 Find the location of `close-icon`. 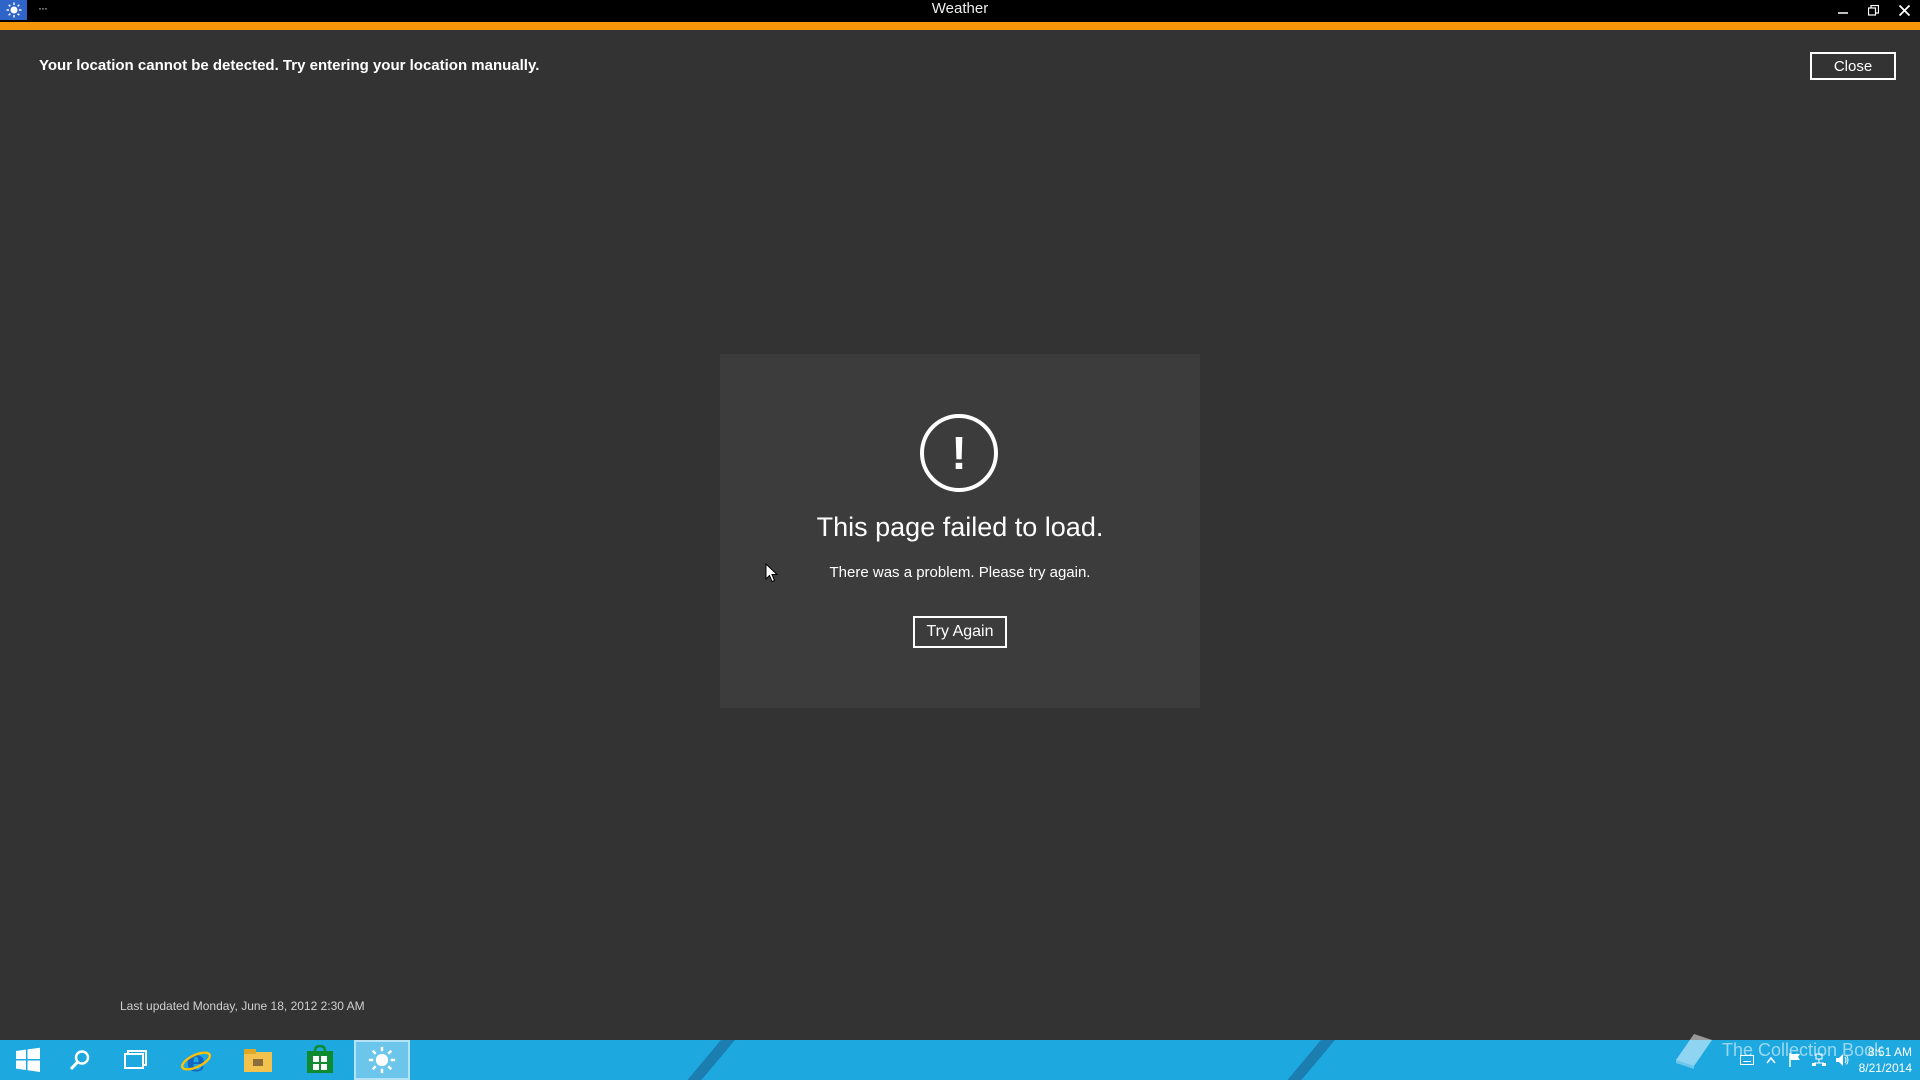

close-icon is located at coordinates (1904, 10).